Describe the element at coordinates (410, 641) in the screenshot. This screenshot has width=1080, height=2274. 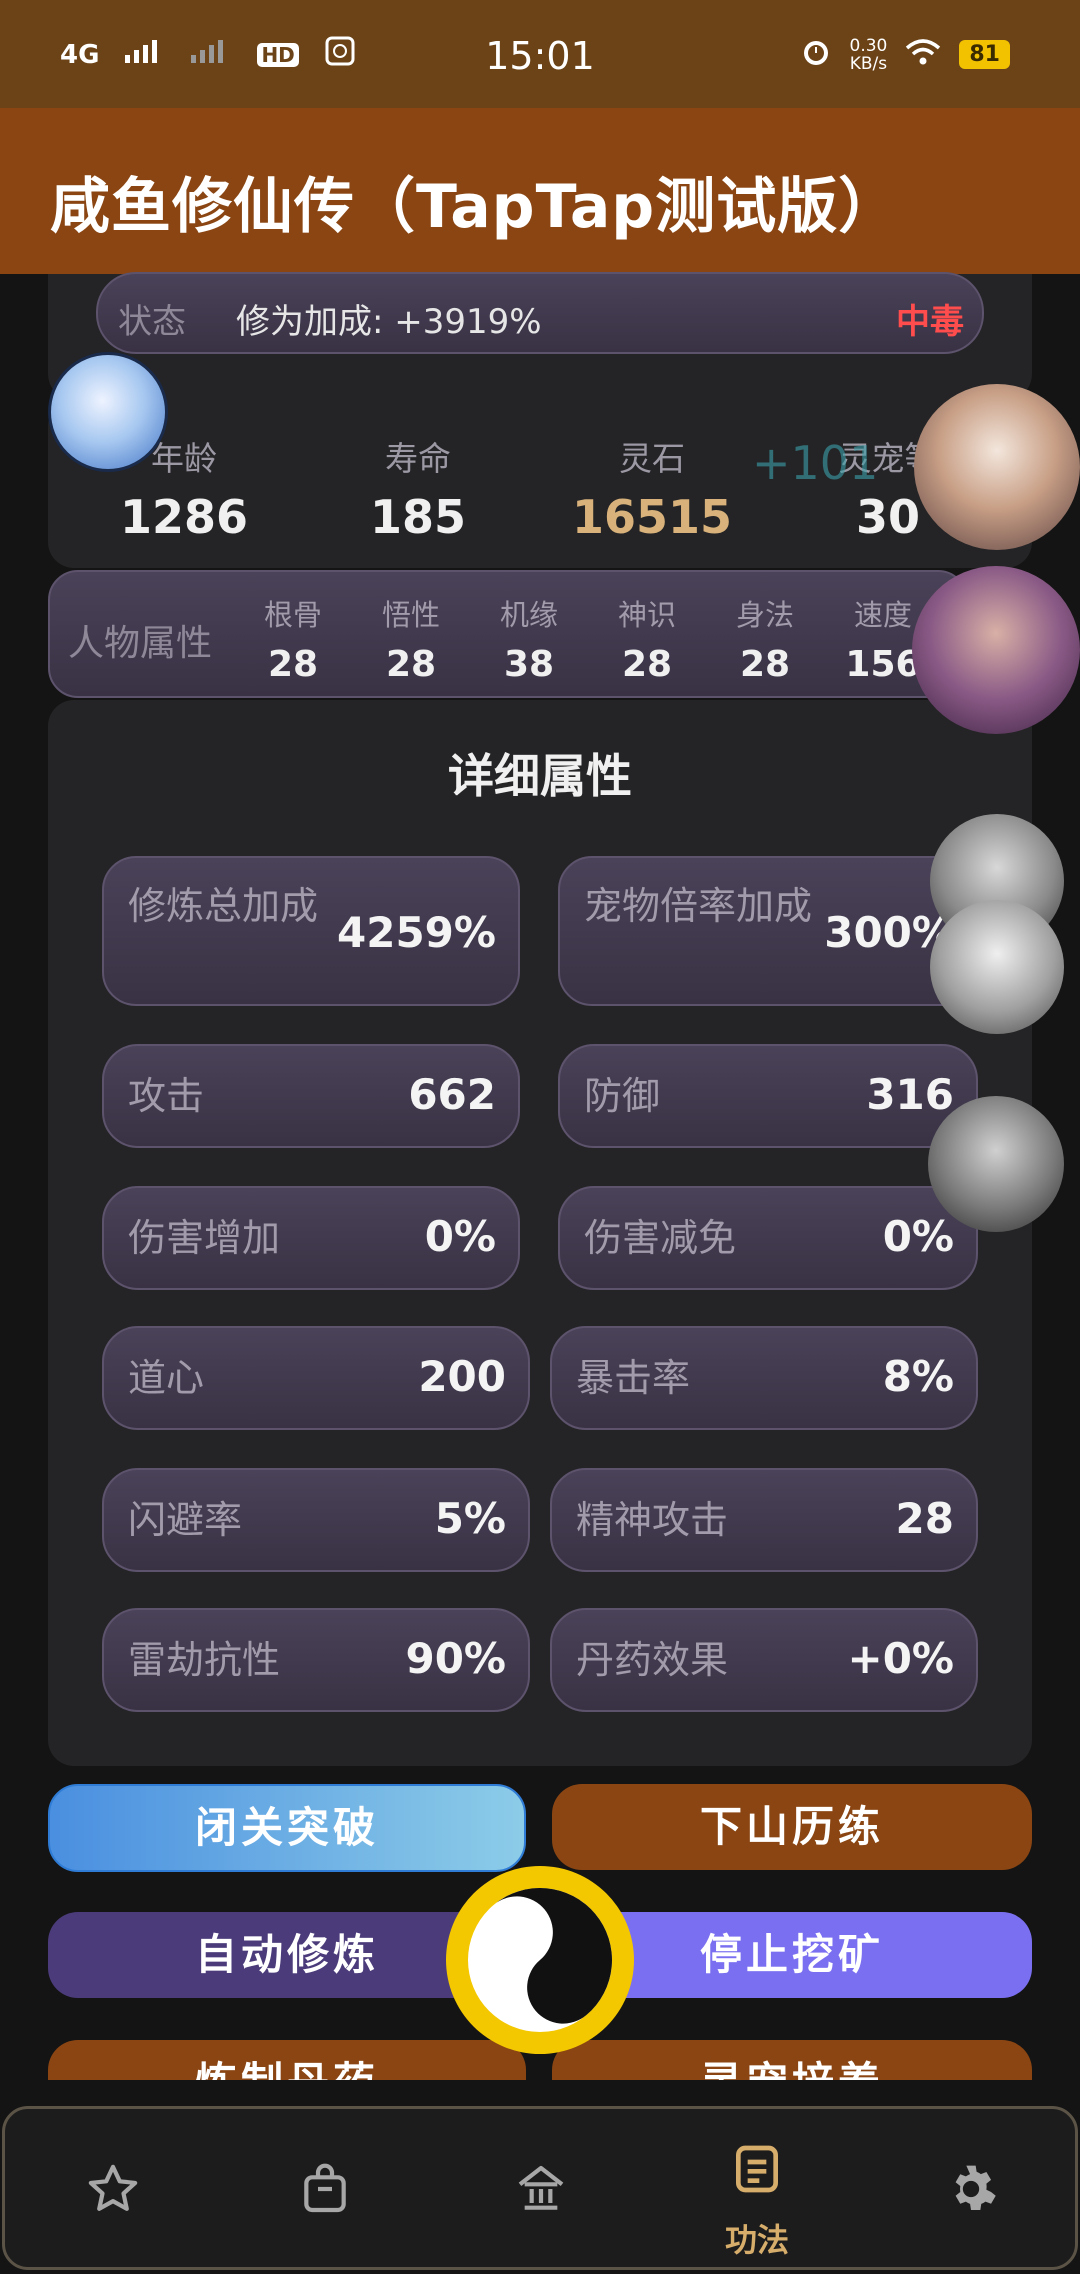
I see `attr-comprehension: 悟性 28` at that location.